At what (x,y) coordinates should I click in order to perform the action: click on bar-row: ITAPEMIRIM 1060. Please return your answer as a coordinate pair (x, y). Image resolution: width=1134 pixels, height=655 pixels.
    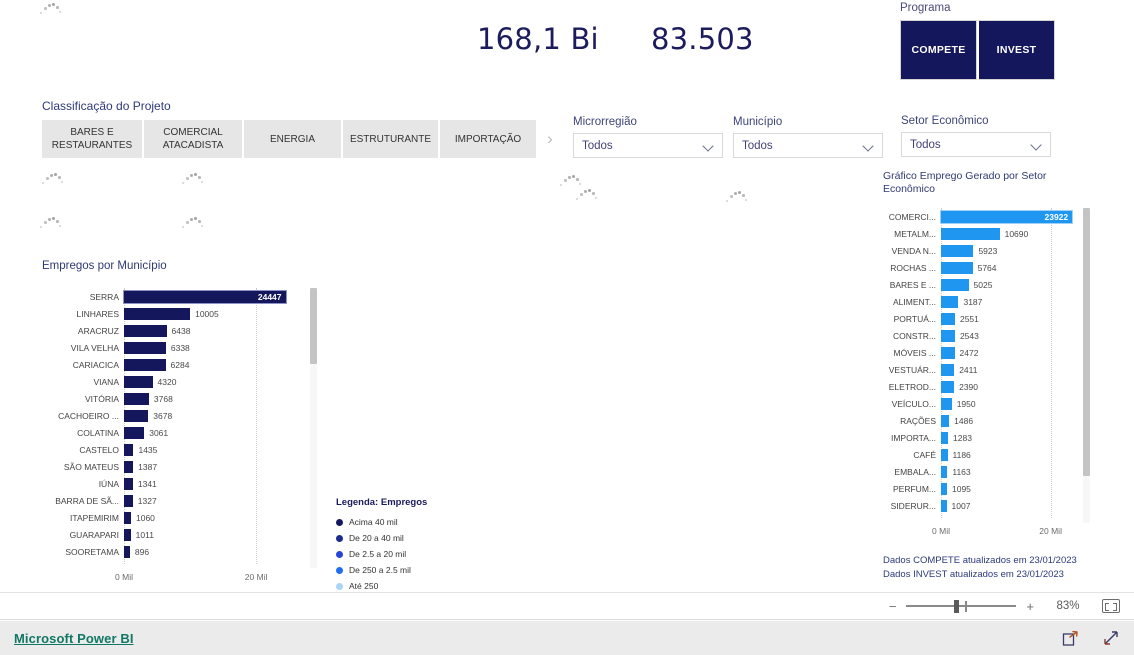
    Looking at the image, I should click on (175, 517).